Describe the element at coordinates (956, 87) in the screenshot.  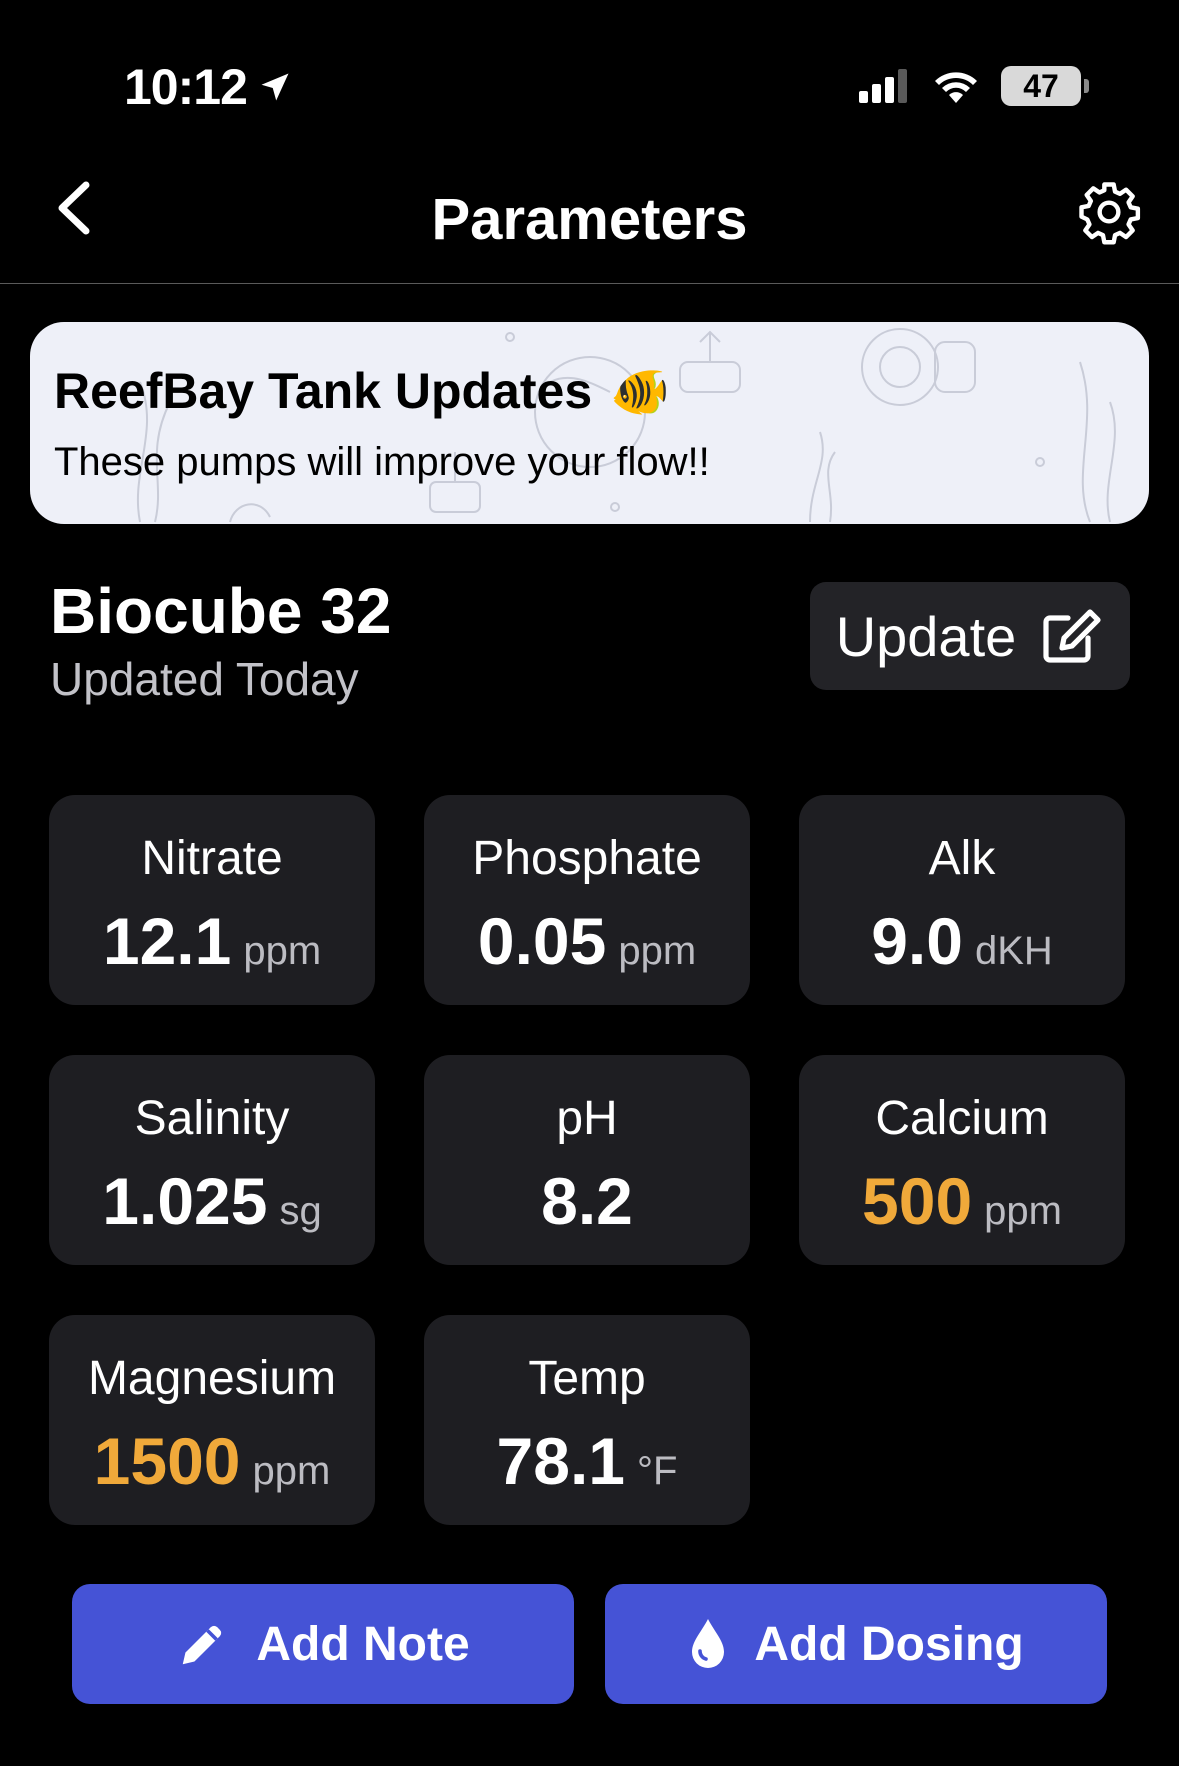
I see `wifi-icon` at that location.